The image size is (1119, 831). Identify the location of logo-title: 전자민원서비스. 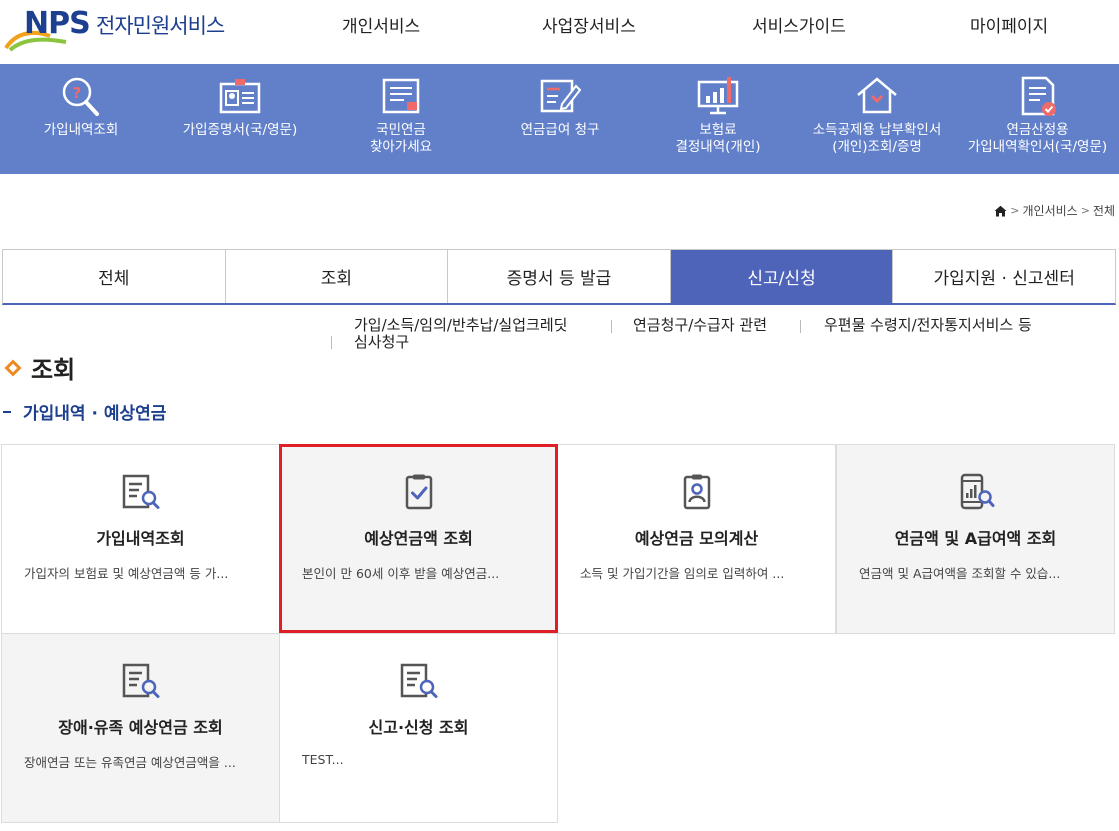
(160, 26).